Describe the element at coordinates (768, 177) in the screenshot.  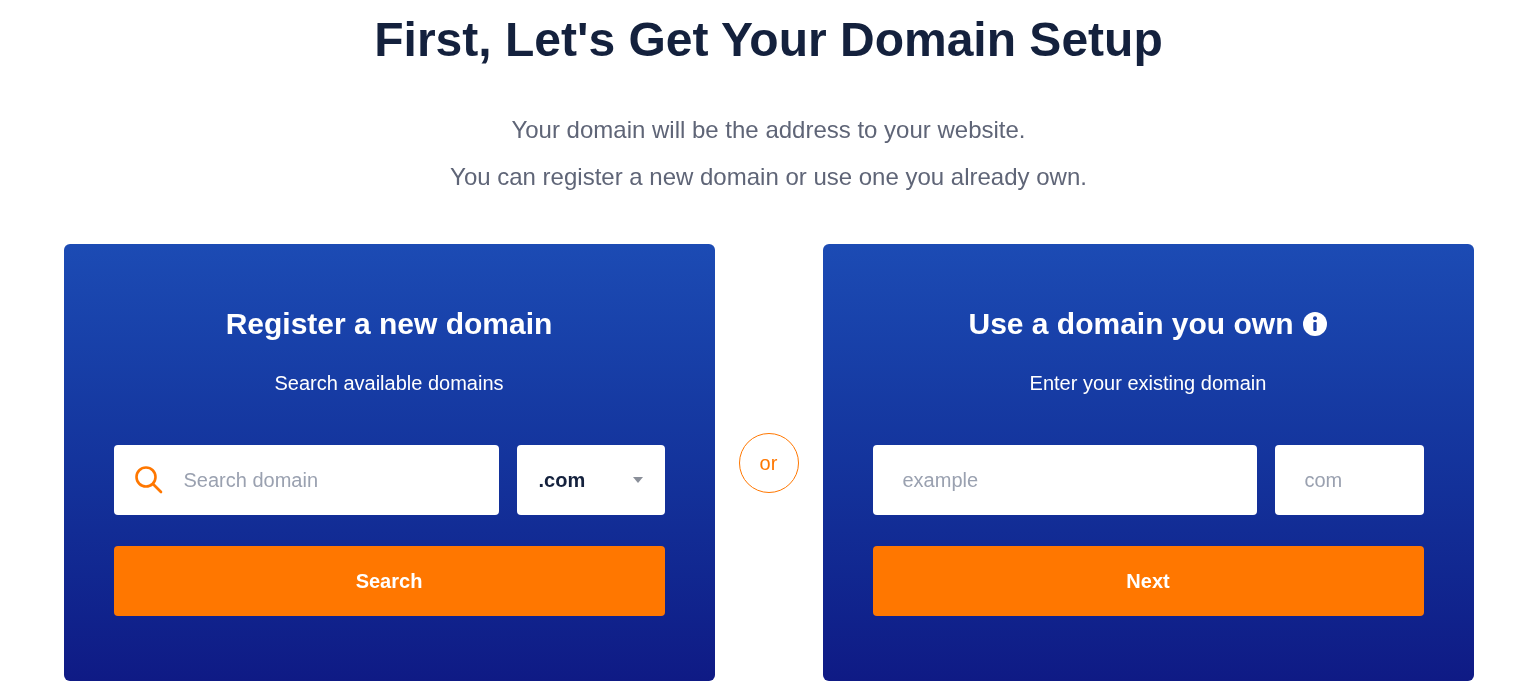
I see `intro-text: You can register a new domain or use one you already own.` at that location.